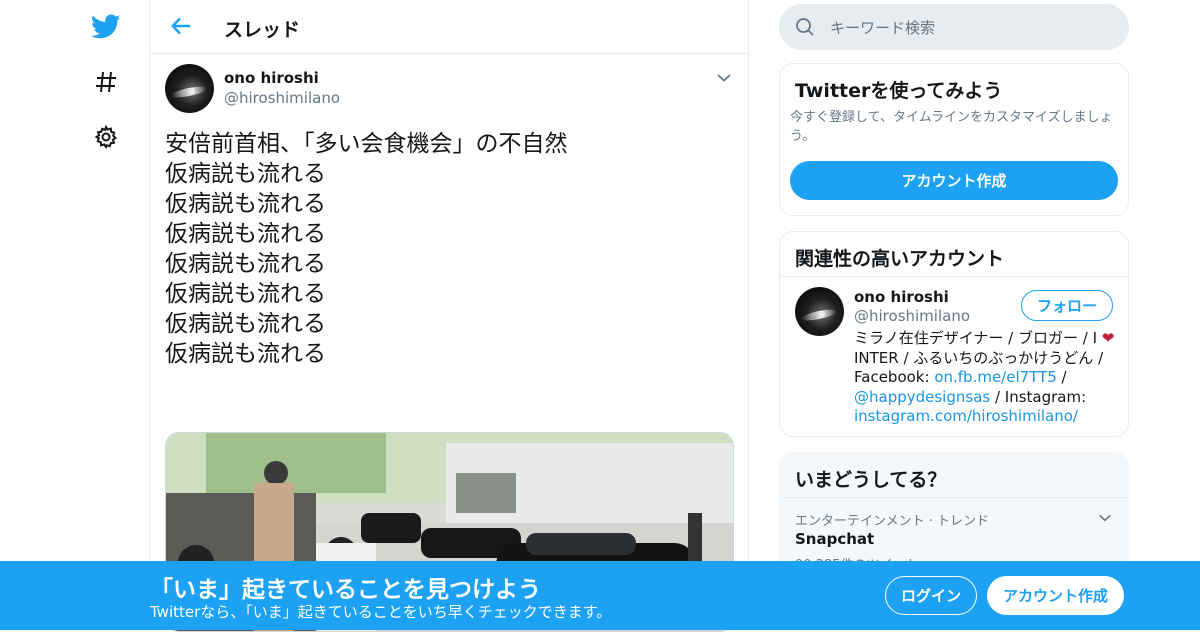  I want to click on settings-gear-icon, so click(106, 137).